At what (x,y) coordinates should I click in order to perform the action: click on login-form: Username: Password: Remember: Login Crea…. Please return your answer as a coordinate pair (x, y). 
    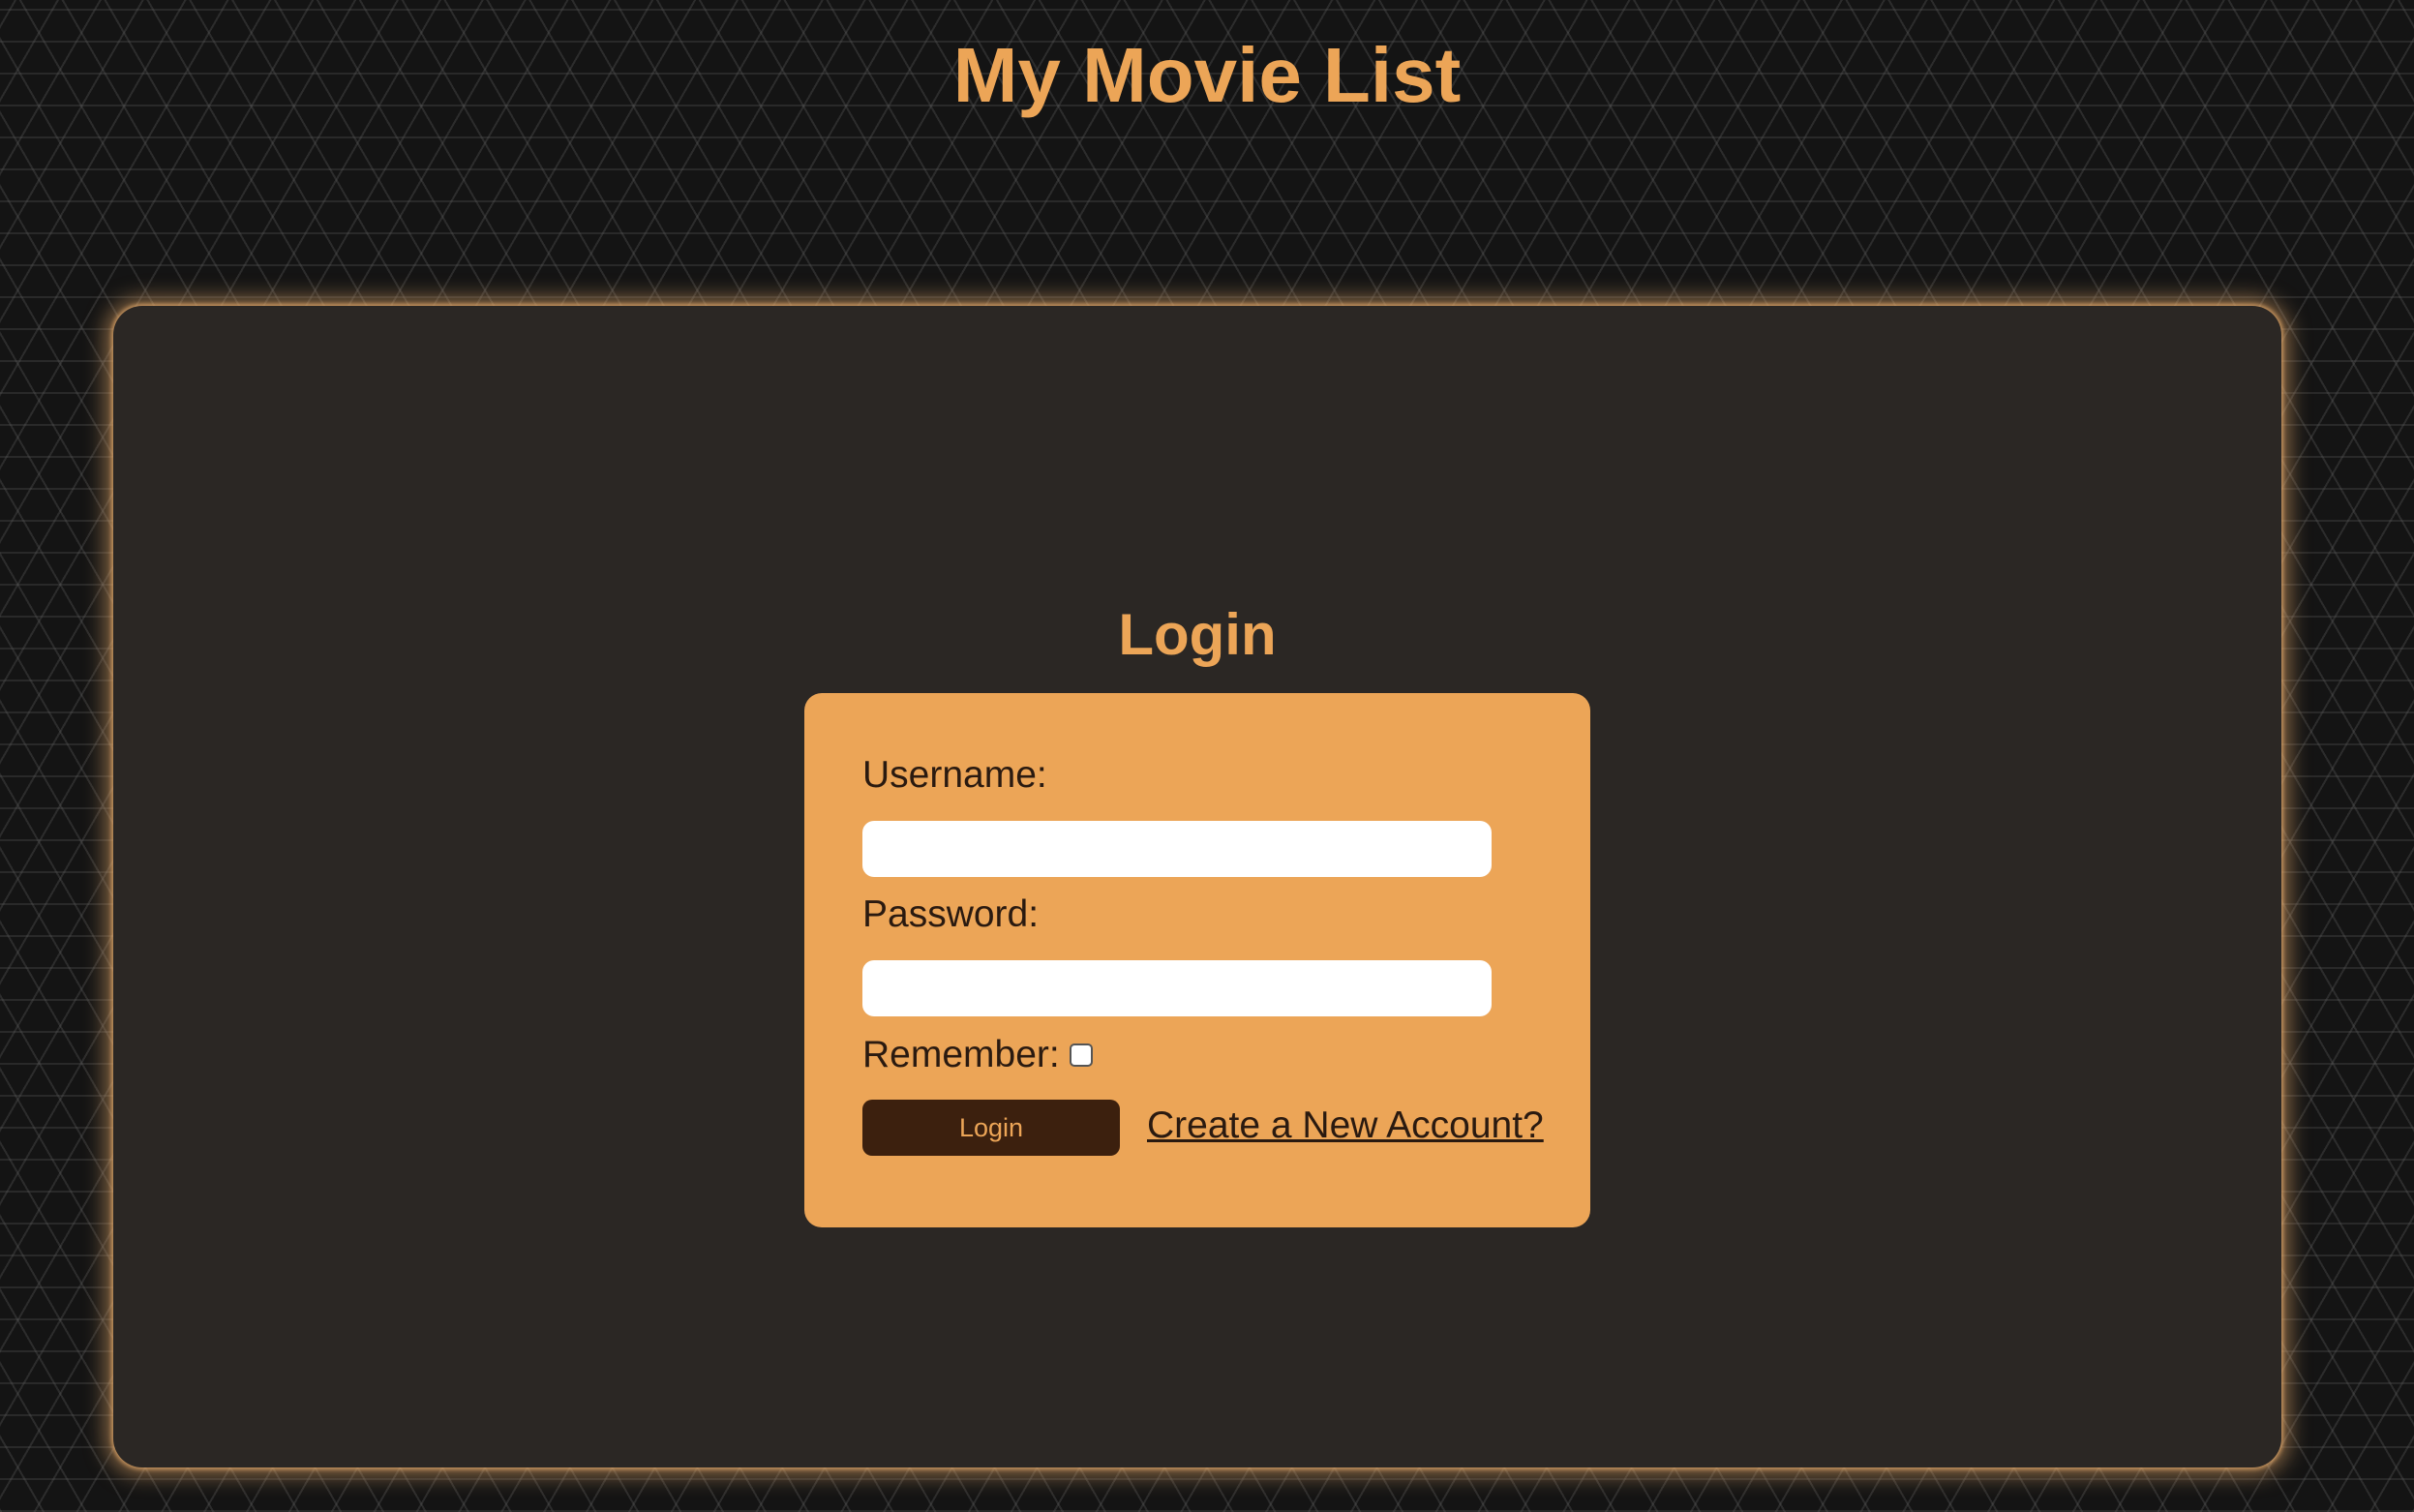
    Looking at the image, I should click on (1197, 960).